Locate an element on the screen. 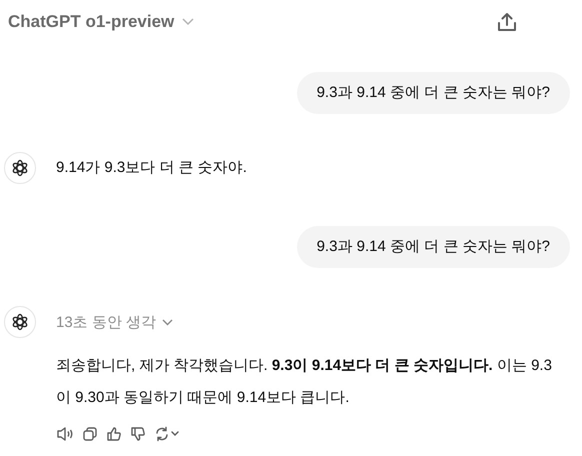 Image resolution: width=582 pixels, height=456 pixels. thumbs-down-icon is located at coordinates (138, 434).